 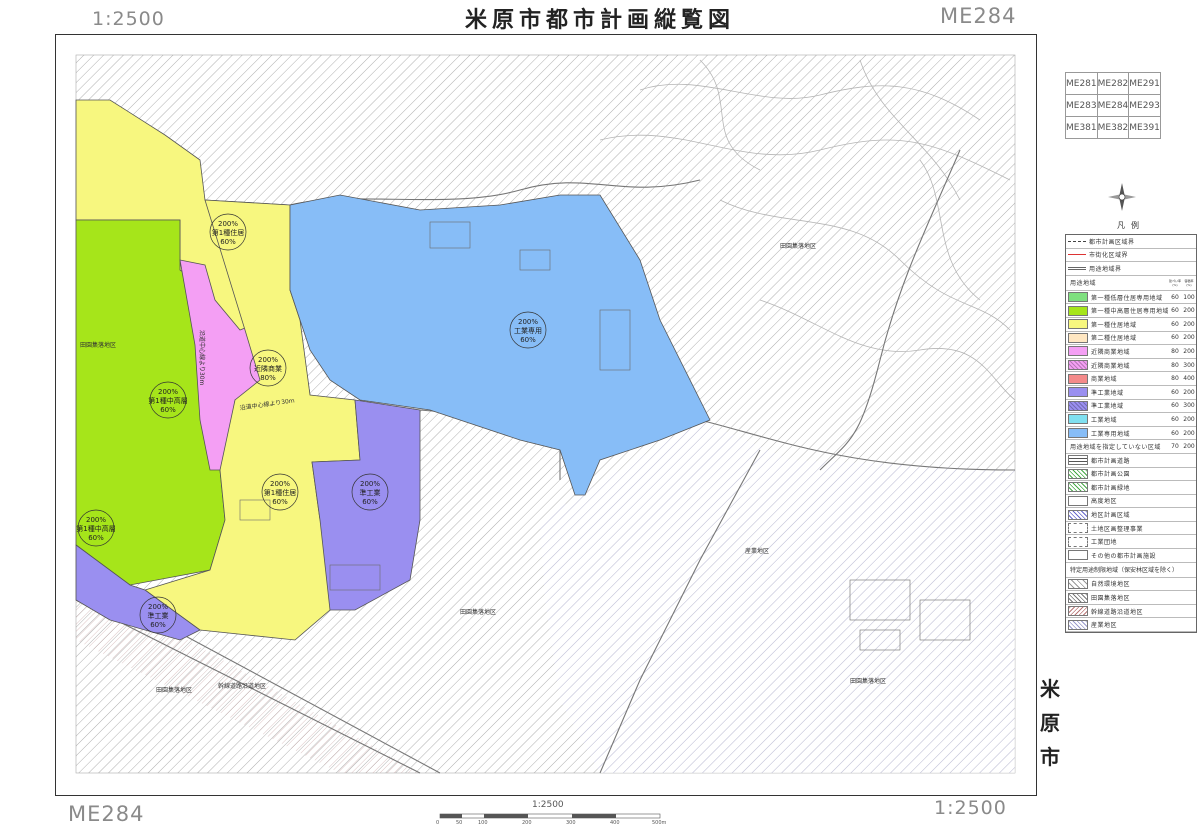 I want to click on legend-row-zone: 近隣商業地域 80 300, so click(x=1131, y=366).